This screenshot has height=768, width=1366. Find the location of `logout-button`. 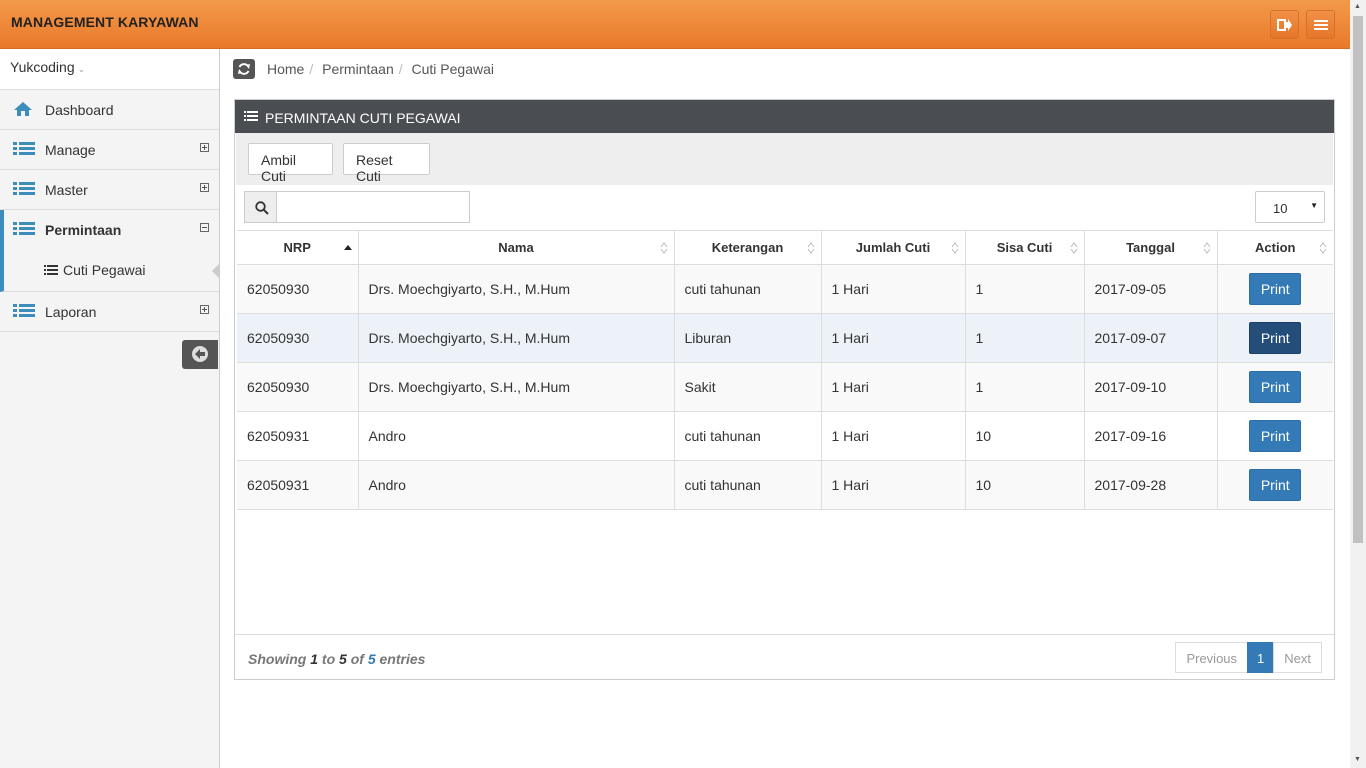

logout-button is located at coordinates (1284, 24).